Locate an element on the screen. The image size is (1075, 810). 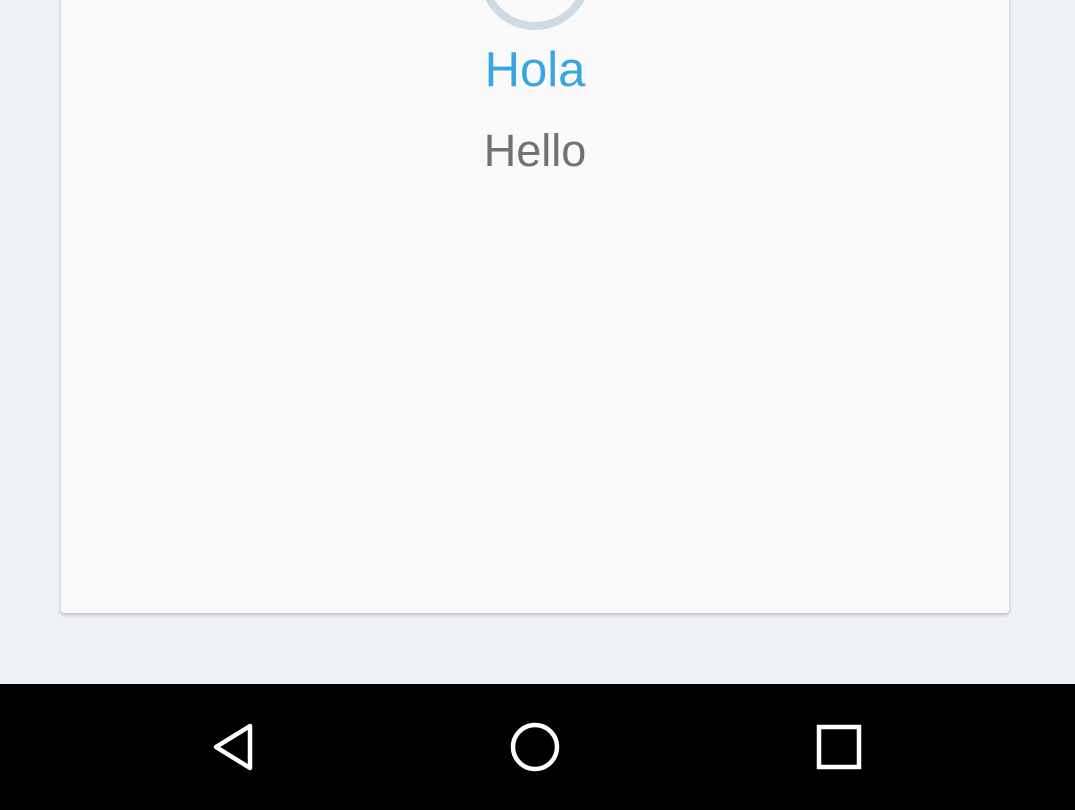
recents-icon is located at coordinates (839, 747).